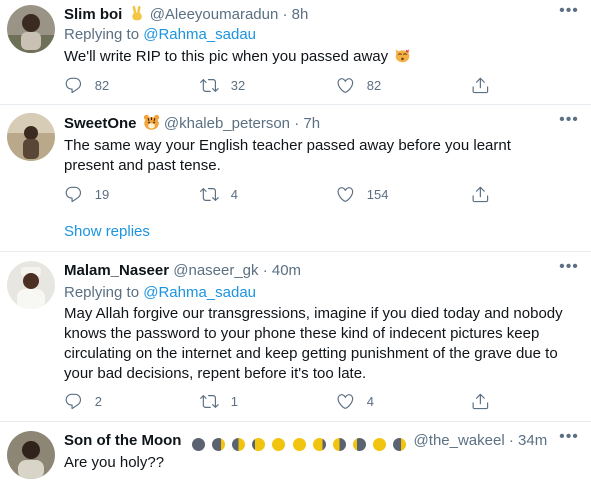 This screenshot has width=591, height=485. I want to click on reply-count: 82, so click(102, 85).